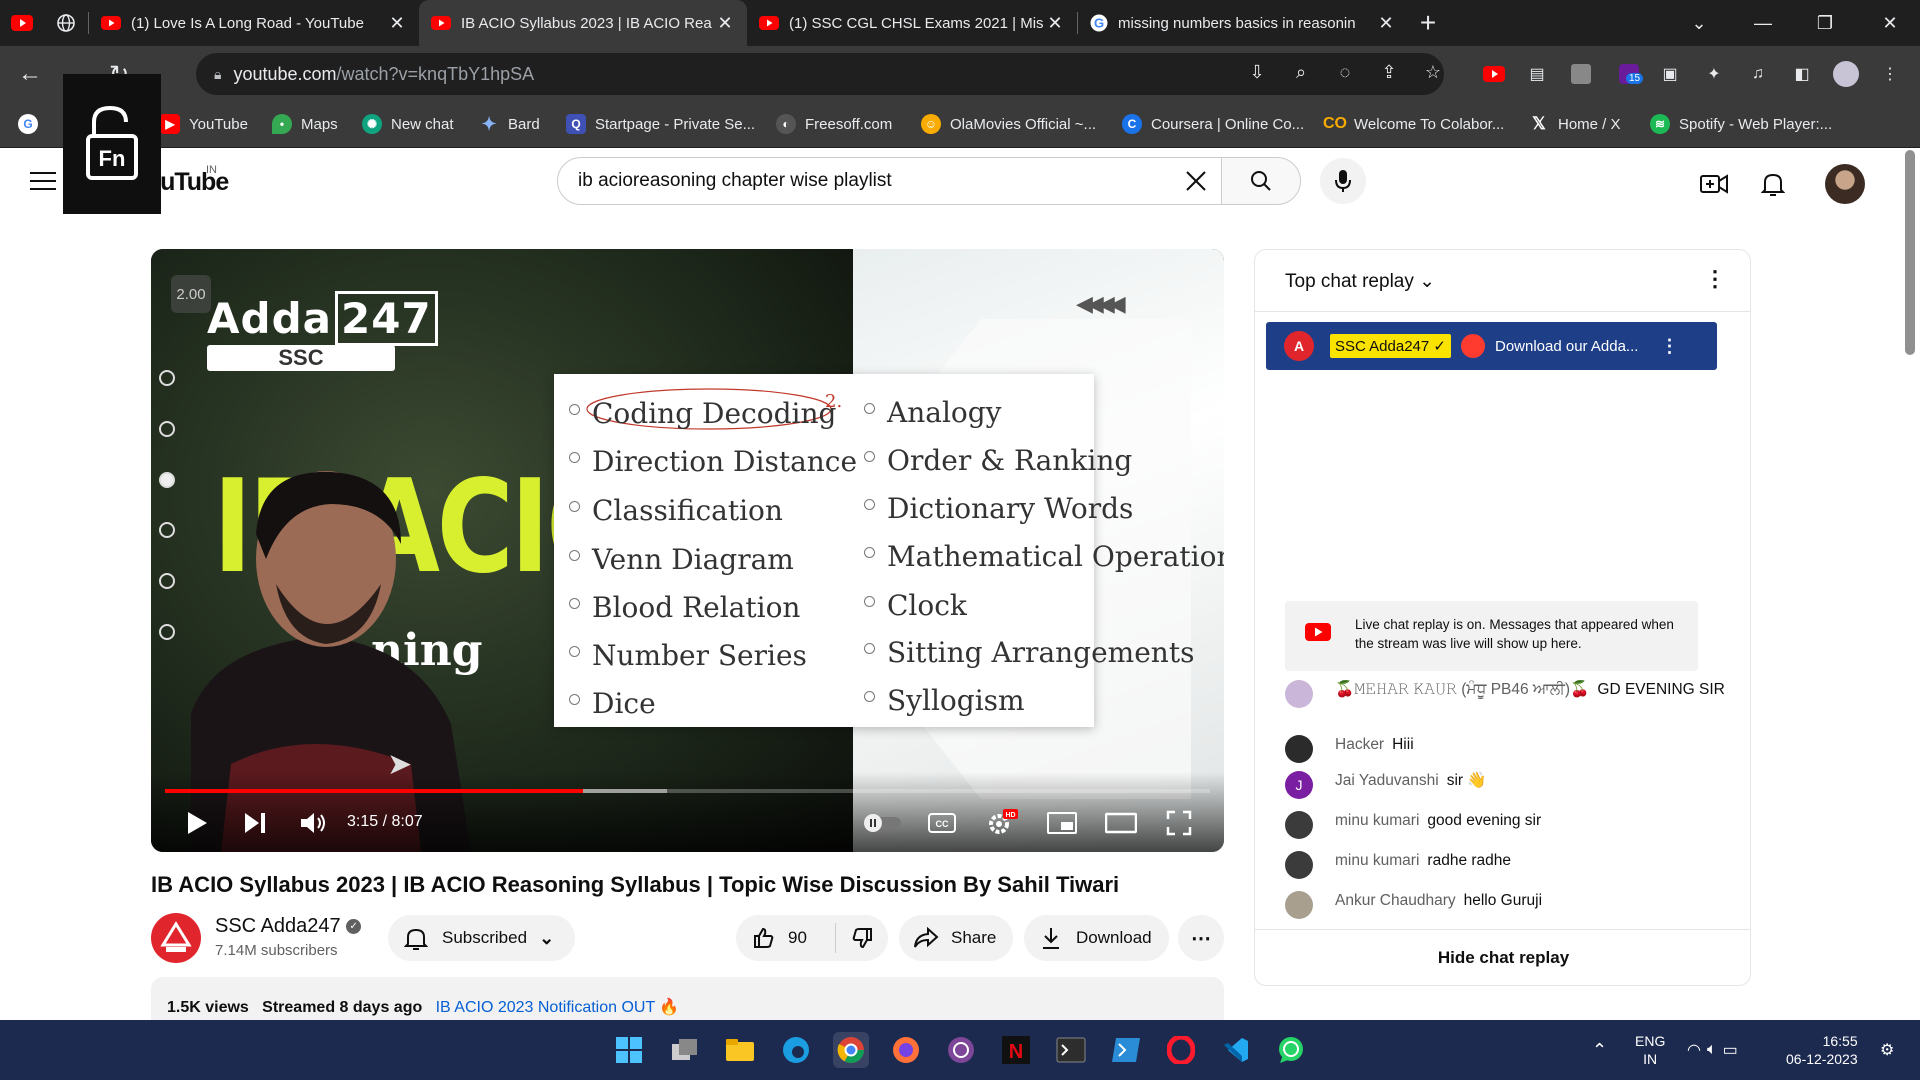 The image size is (1920, 1080). Describe the element at coordinates (1179, 823) in the screenshot. I see `fullscreen-button` at that location.